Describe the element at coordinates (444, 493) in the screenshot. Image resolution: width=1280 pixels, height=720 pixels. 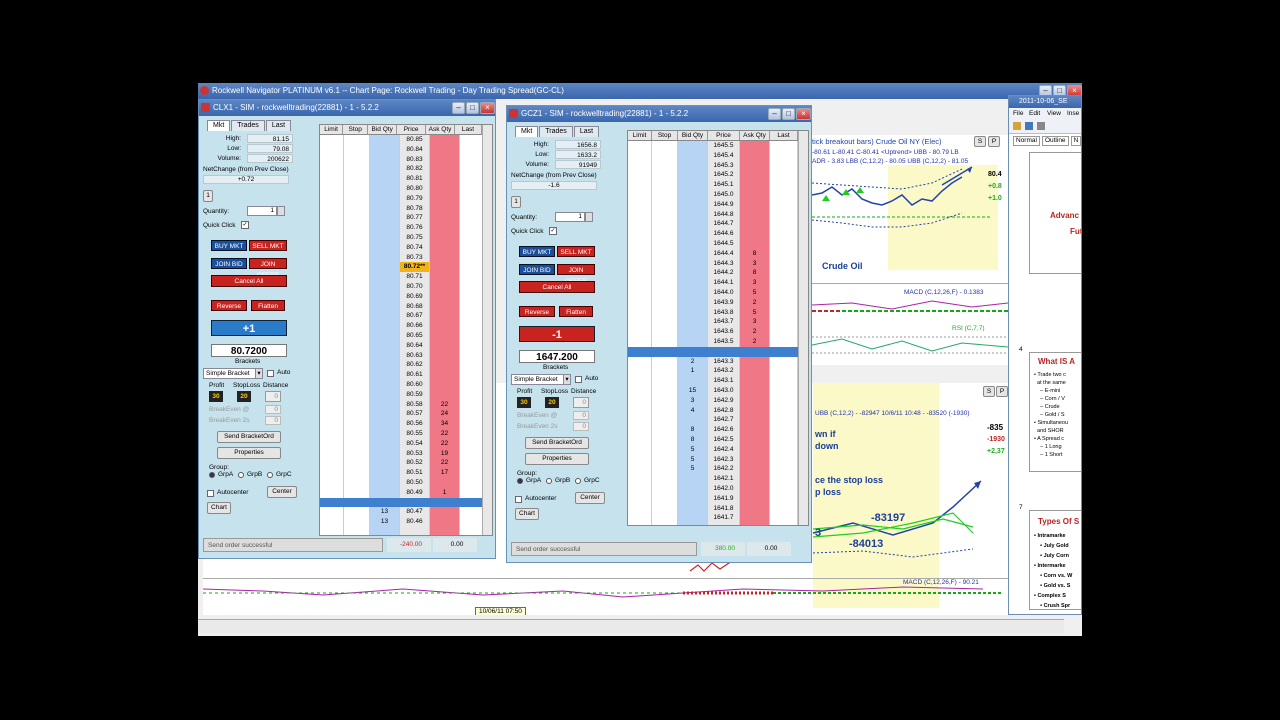
I see `dom1-ask-qty-cell: 1` at that location.